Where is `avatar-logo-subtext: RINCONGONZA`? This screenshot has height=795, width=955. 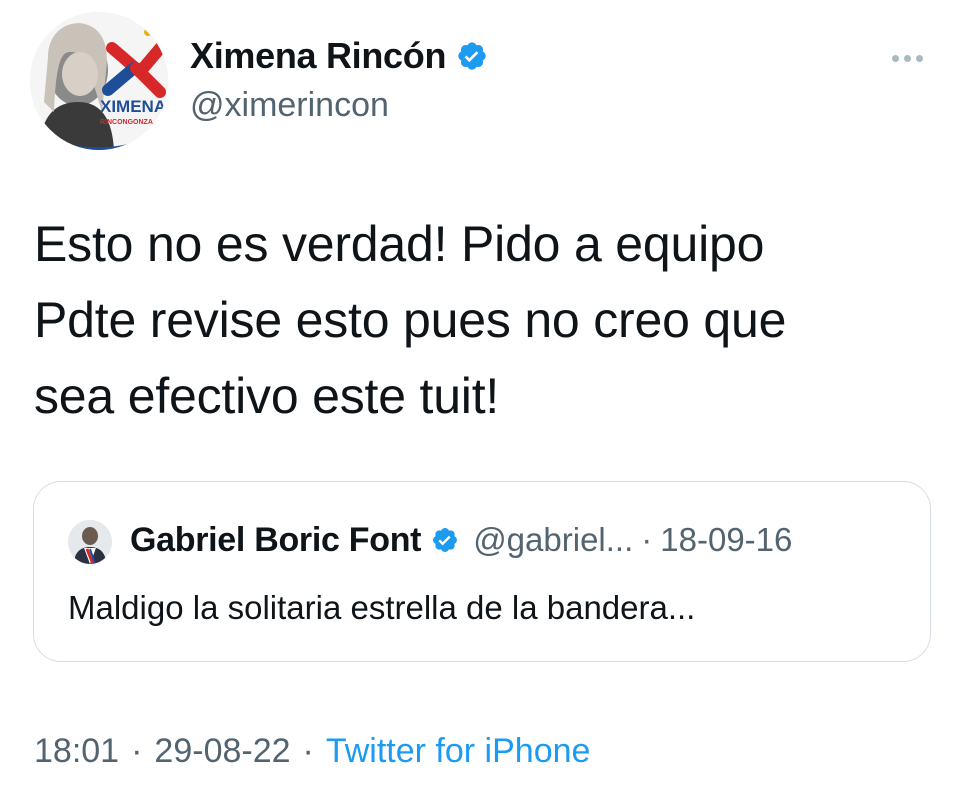 avatar-logo-subtext: RINCONGONZA is located at coordinates (126, 122).